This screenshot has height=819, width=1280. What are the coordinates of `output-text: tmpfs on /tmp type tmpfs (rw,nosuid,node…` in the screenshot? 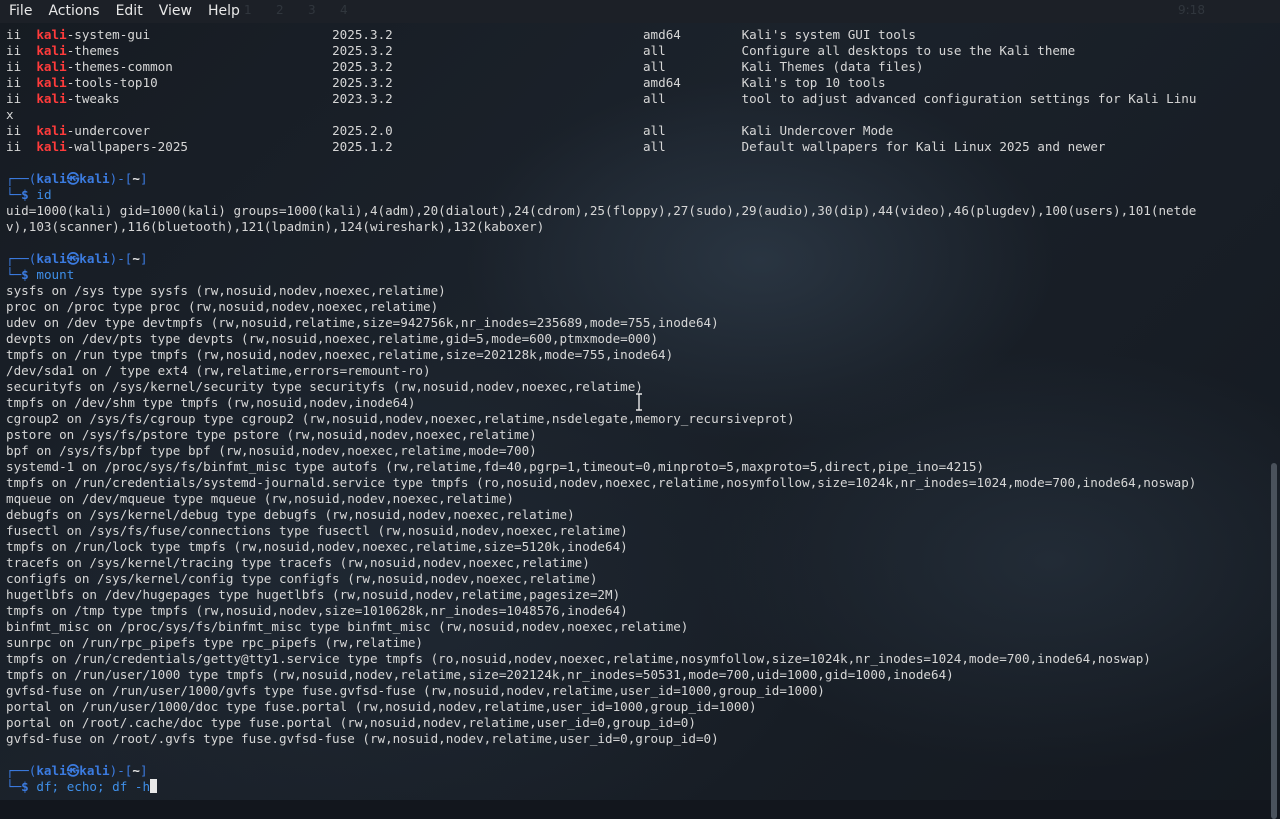 It's located at (317, 610).